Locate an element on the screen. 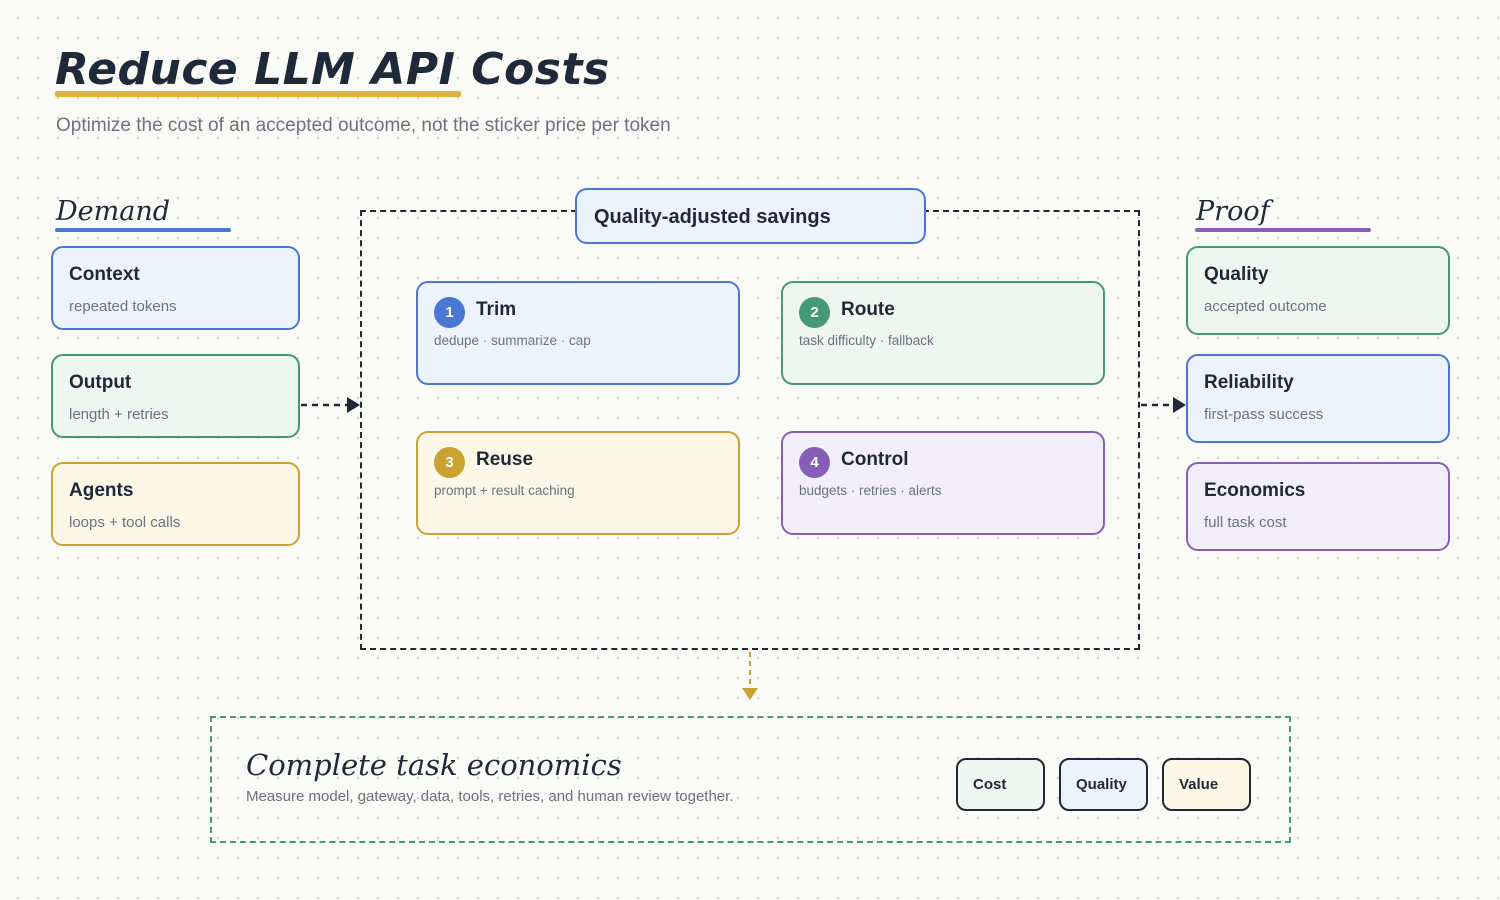 This screenshot has height=900, width=1500. arrow-savings-to-proof is located at coordinates (1163, 405).